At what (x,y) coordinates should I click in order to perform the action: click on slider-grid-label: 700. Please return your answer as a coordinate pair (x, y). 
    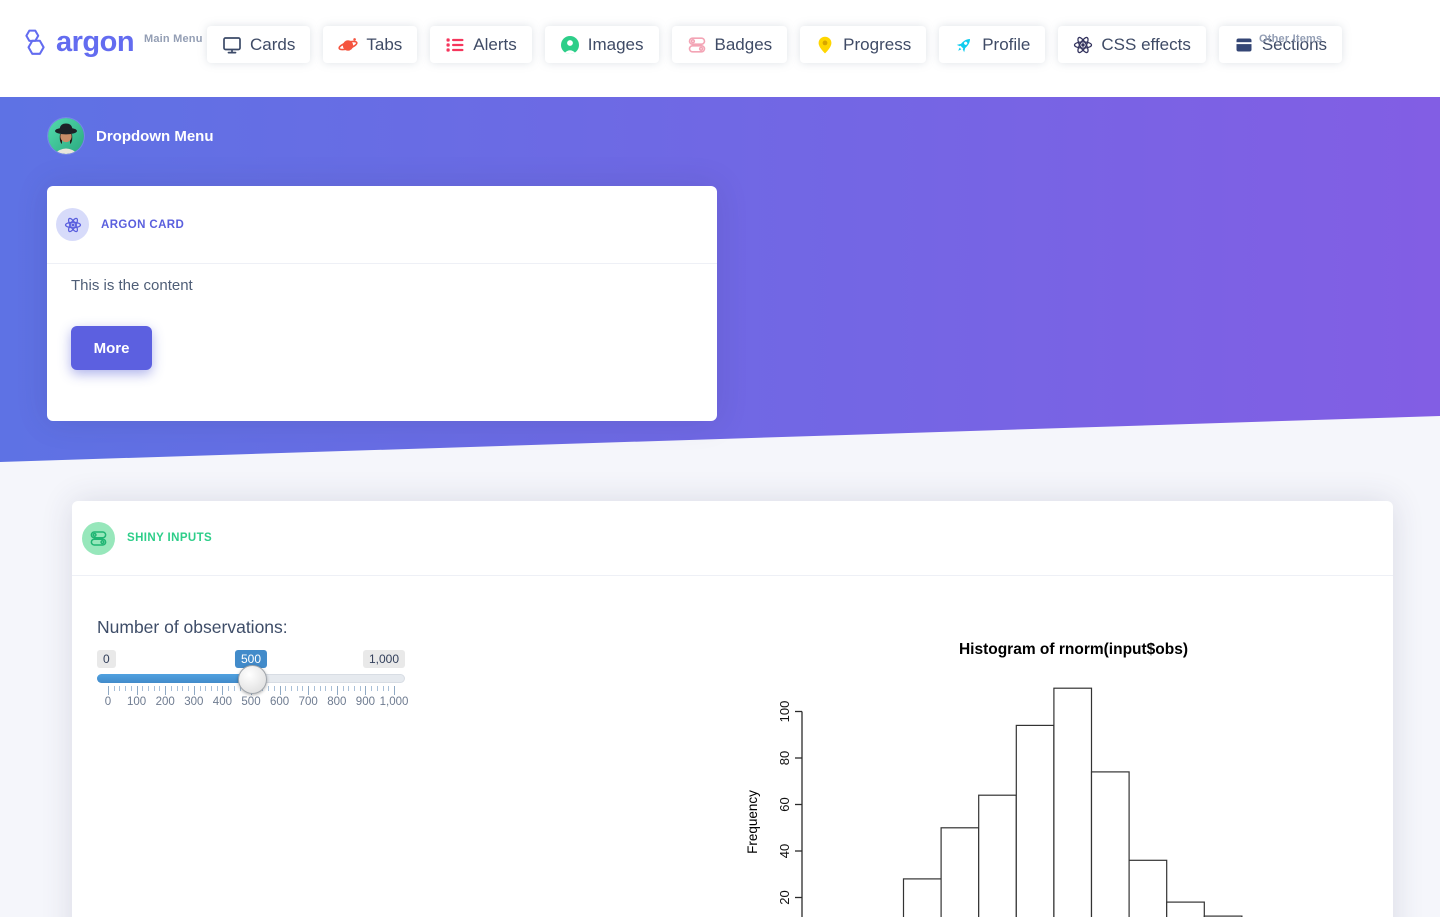
    Looking at the image, I should click on (308, 702).